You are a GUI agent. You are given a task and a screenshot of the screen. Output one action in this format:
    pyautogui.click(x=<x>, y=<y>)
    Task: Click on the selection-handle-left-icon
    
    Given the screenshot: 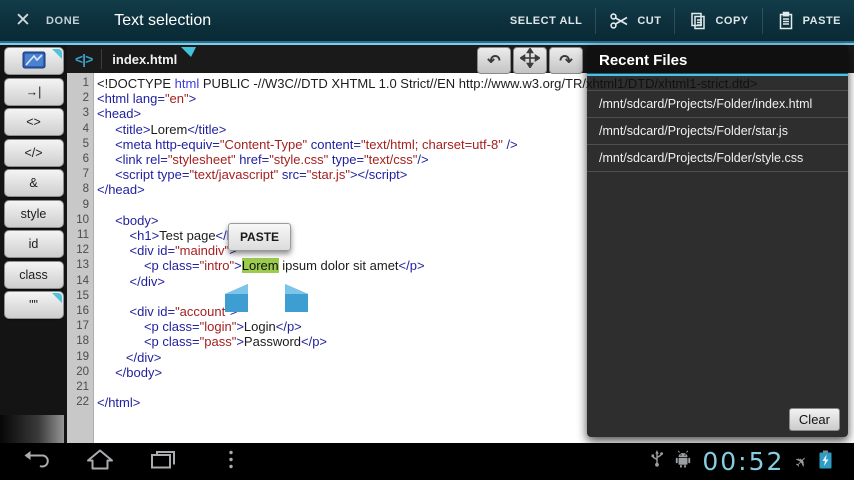 What is the action you would take?
    pyautogui.click(x=237, y=300)
    